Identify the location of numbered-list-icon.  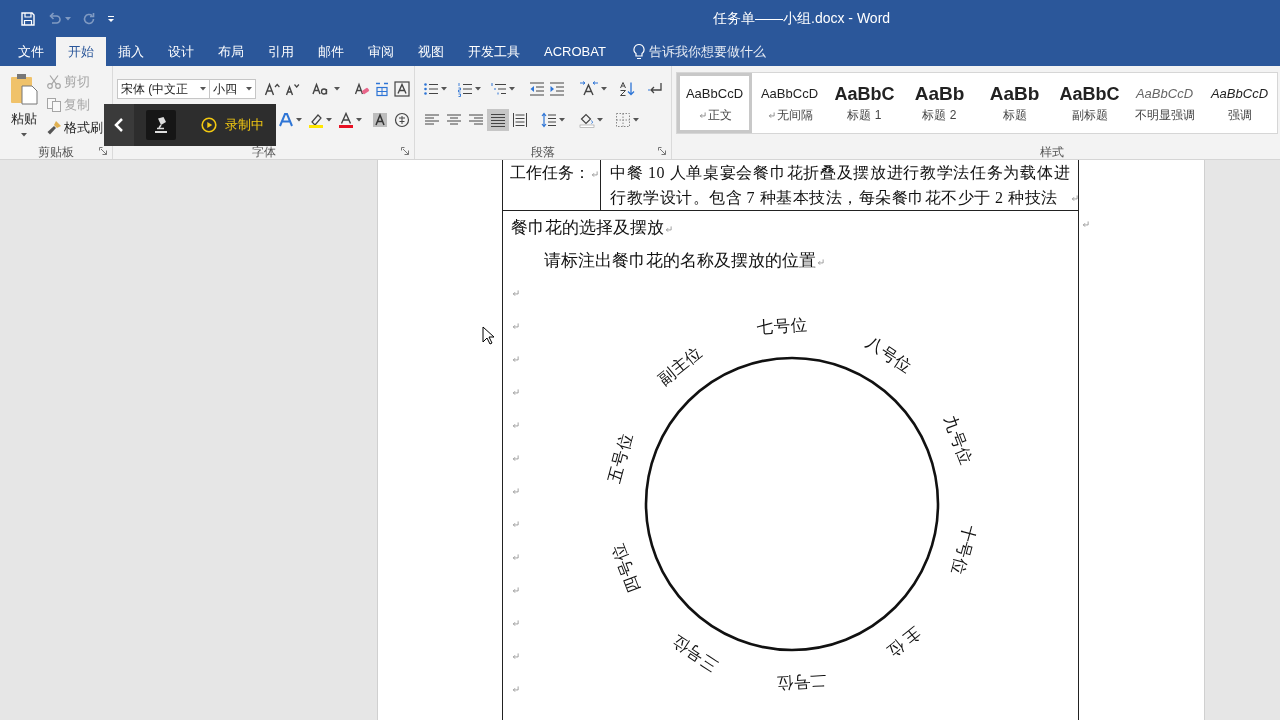
(465, 89).